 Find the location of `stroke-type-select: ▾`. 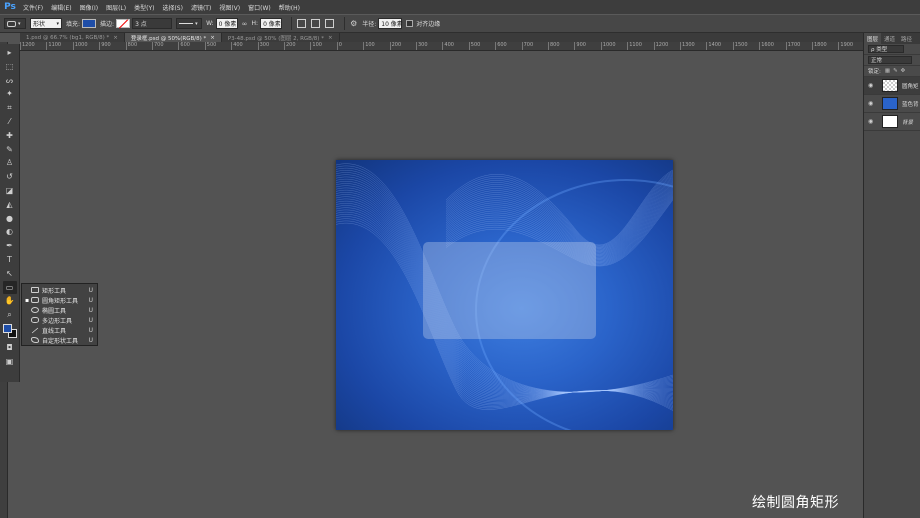

stroke-type-select: ▾ is located at coordinates (189, 23).